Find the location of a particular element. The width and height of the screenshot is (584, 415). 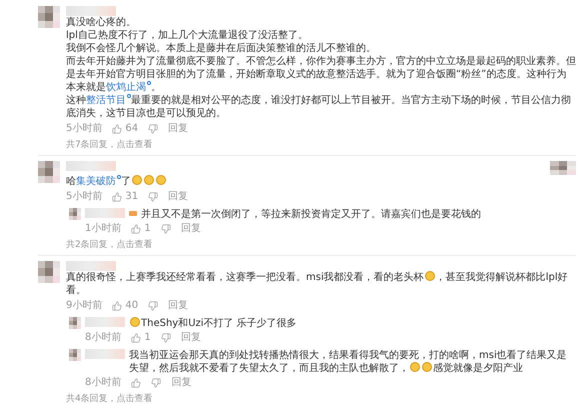

view-more-replies-link: 共4条回复，点击查看 is located at coordinates (321, 399).